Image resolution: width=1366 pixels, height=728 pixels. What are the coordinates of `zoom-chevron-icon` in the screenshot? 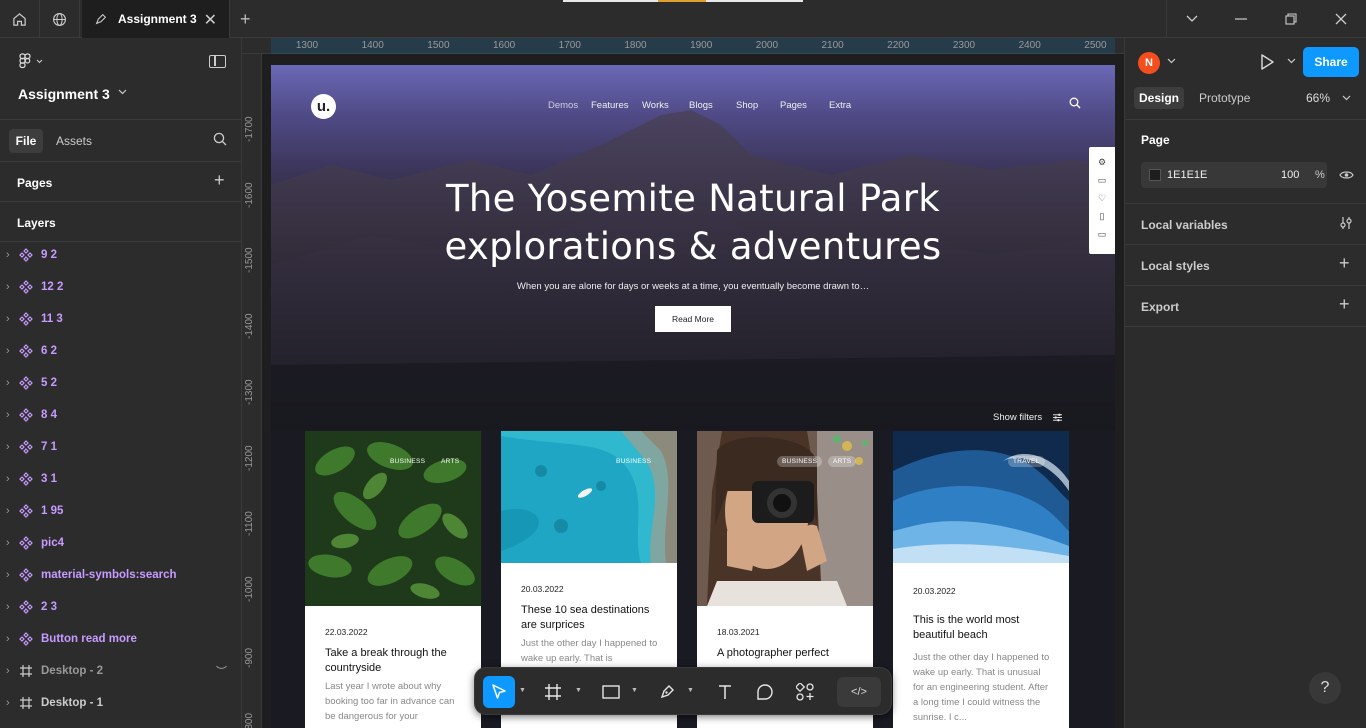 It's located at (1346, 98).